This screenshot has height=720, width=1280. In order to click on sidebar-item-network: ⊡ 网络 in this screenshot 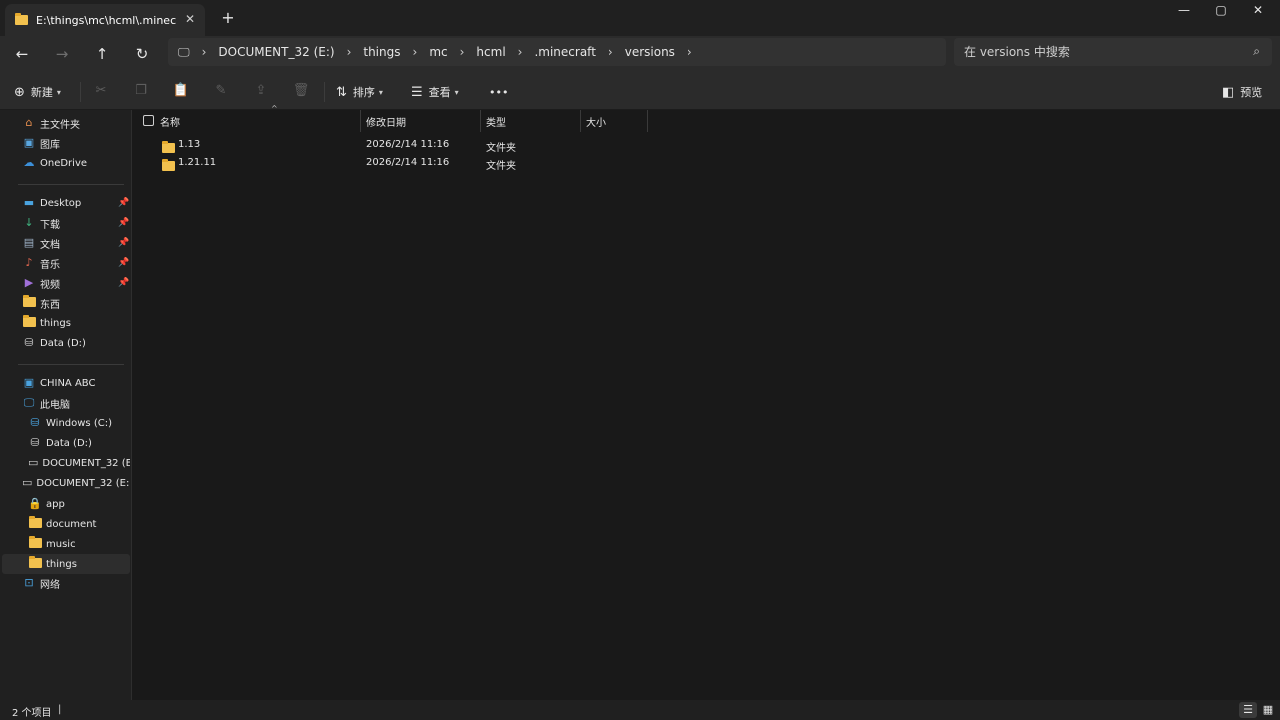, I will do `click(65, 583)`.